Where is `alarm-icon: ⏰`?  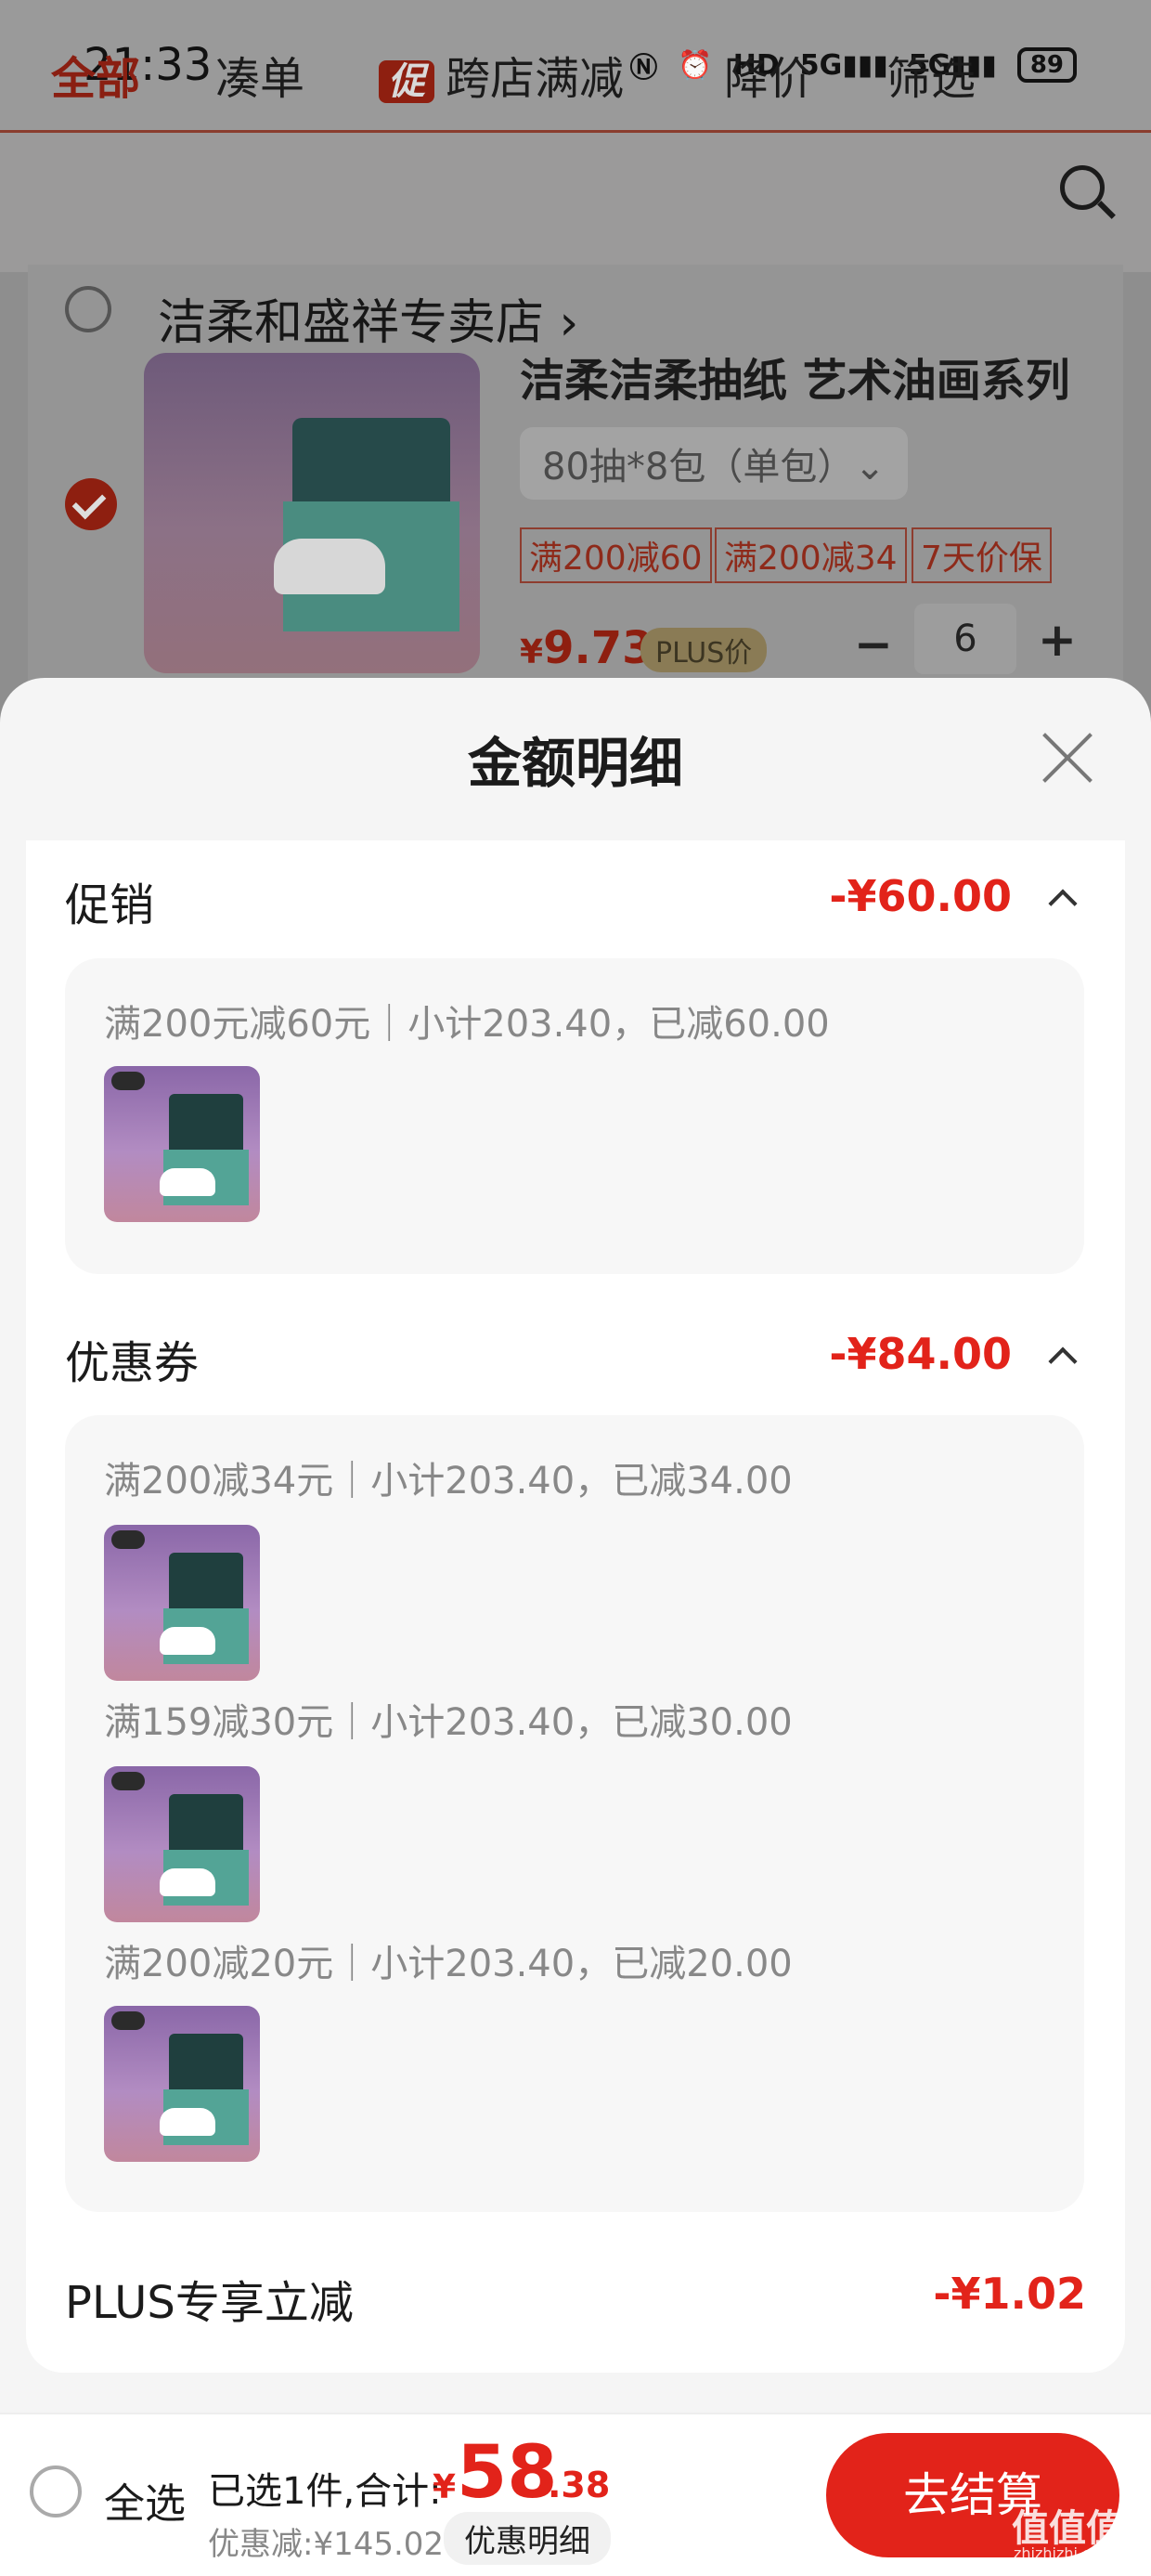 alarm-icon: ⏰ is located at coordinates (695, 65).